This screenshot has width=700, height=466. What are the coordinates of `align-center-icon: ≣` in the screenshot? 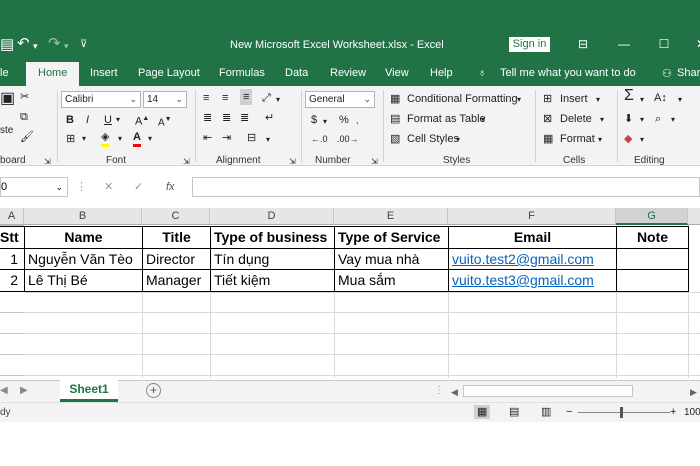 It's located at (226, 118).